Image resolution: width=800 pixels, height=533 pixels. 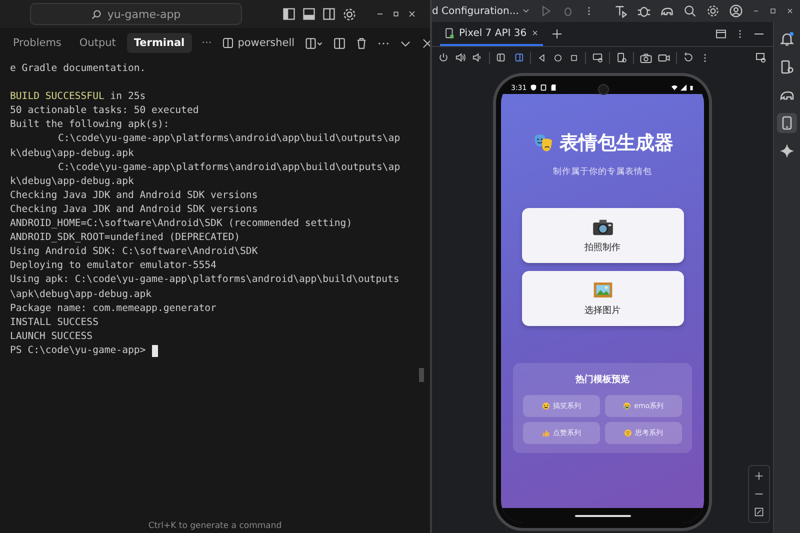 I want to click on terminal-line: ANDROID_HOME=C:\software\Android\SDK (recommended setting), so click(x=182, y=224).